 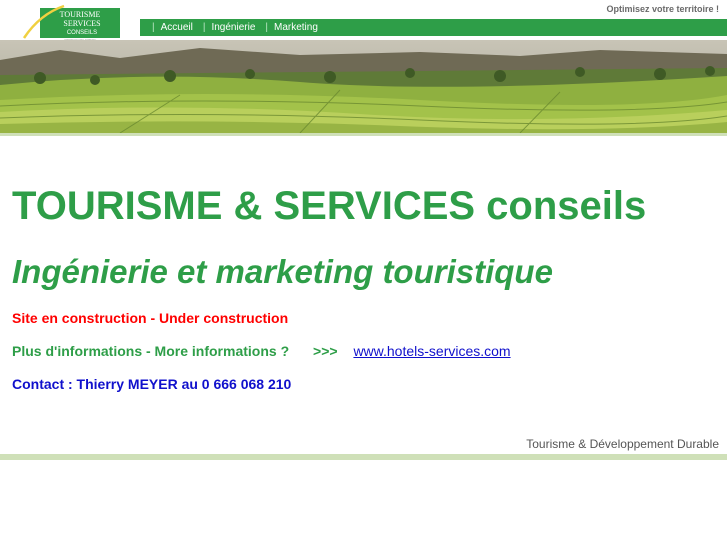 What do you see at coordinates (433, 27) in the screenshot?
I see `main-navigation: | Accueil | Ingénierie | Marketing` at bounding box center [433, 27].